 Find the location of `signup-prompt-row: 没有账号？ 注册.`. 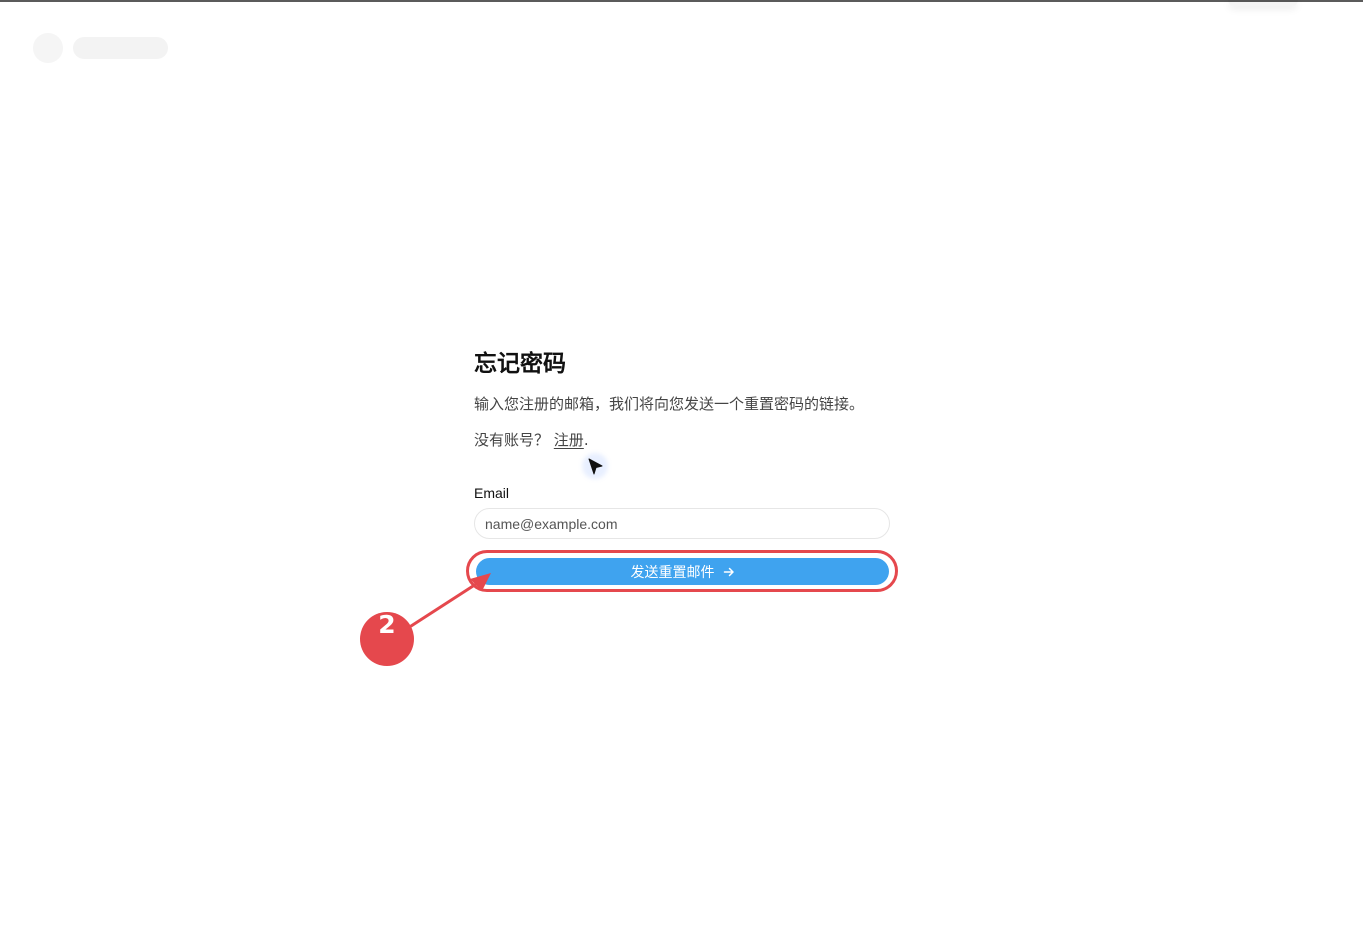

signup-prompt-row: 没有账号？ 注册. is located at coordinates (531, 440).